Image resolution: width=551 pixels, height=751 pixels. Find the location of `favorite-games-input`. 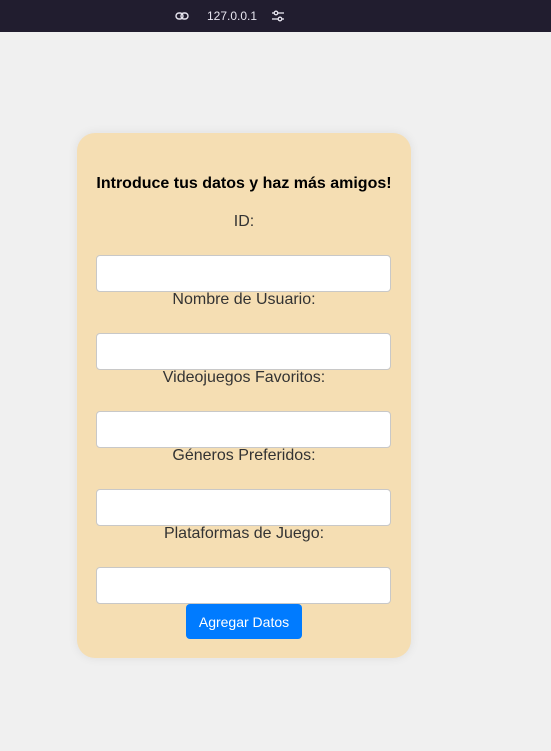

favorite-games-input is located at coordinates (243, 429).